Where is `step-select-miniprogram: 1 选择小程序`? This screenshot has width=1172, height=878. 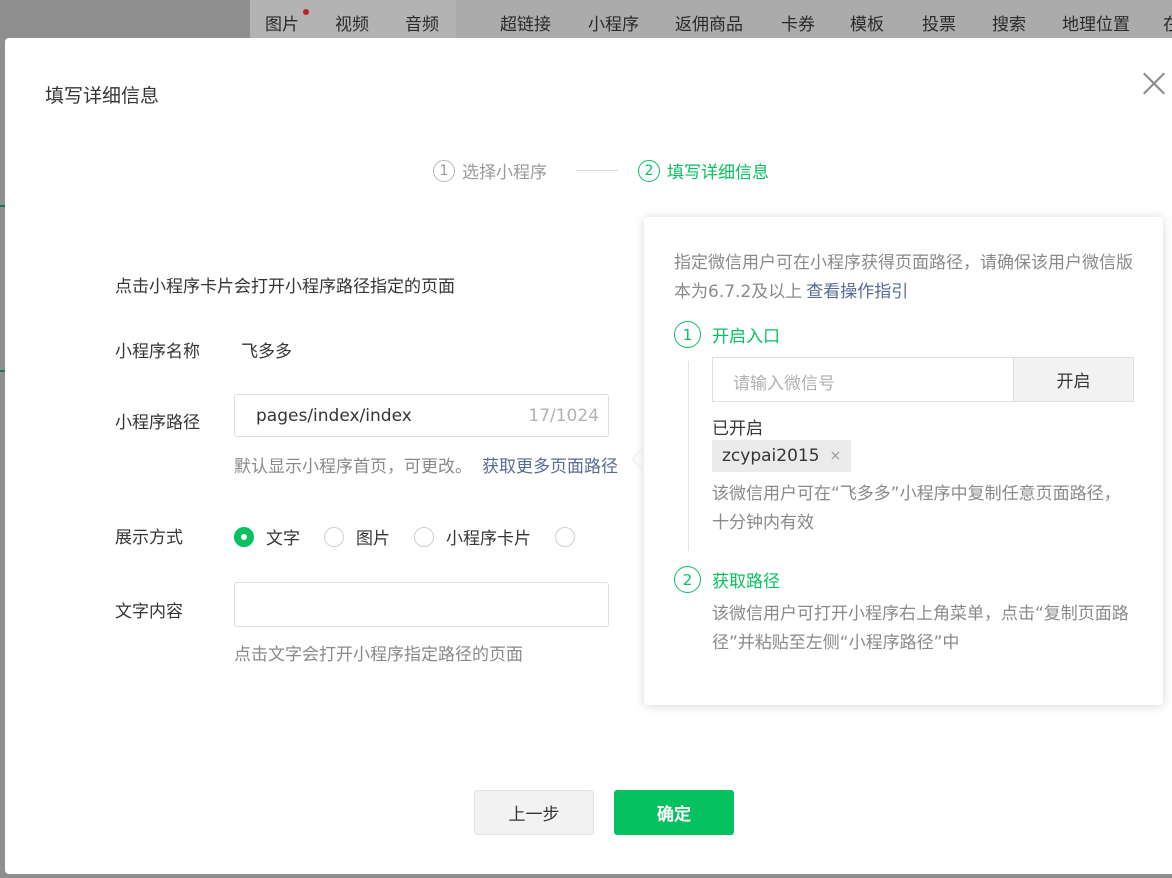
step-select-miniprogram: 1 选择小程序 is located at coordinates (490, 170).